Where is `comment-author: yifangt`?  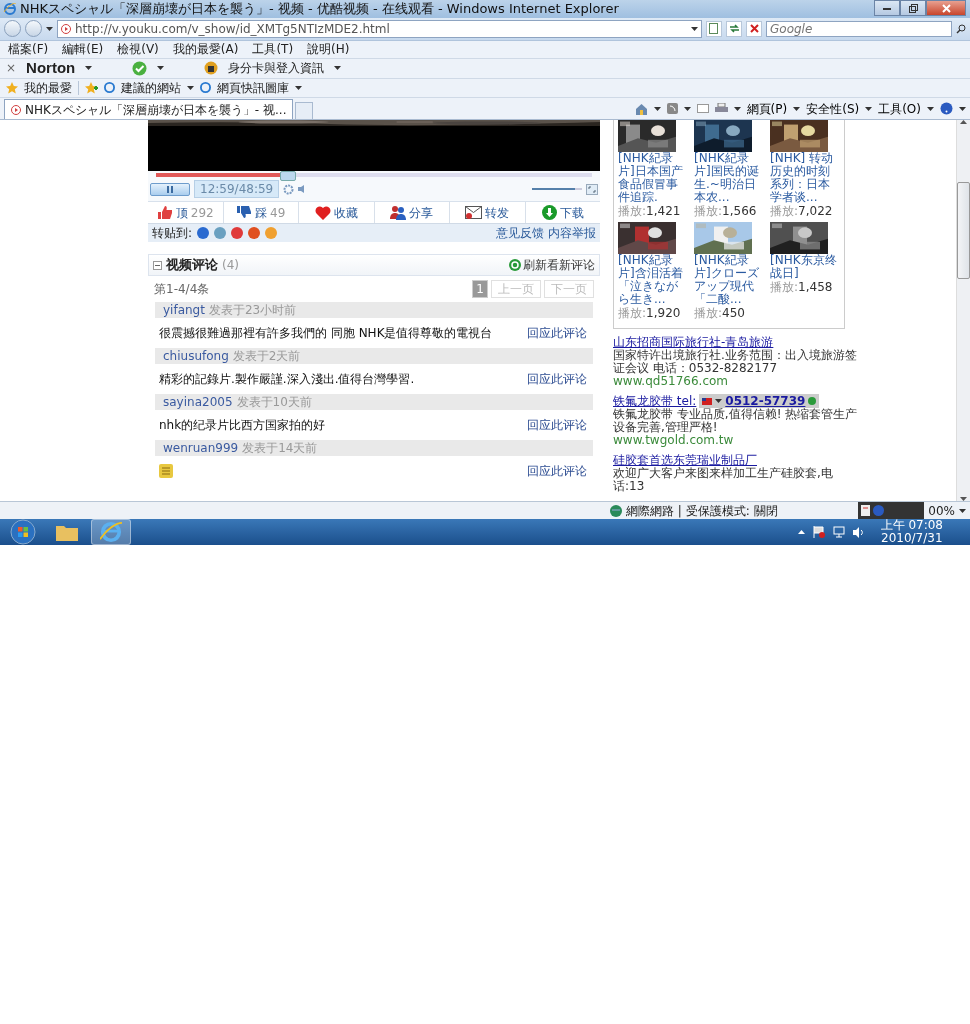 comment-author: yifangt is located at coordinates (184, 310).